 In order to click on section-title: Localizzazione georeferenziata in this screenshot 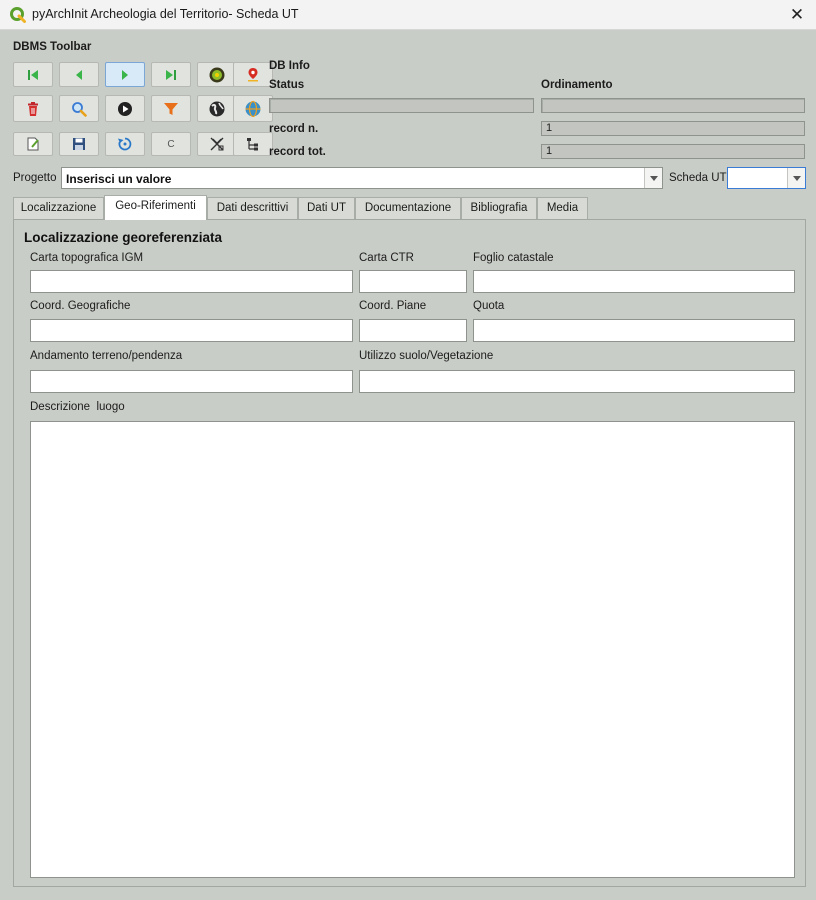, I will do `click(123, 237)`.